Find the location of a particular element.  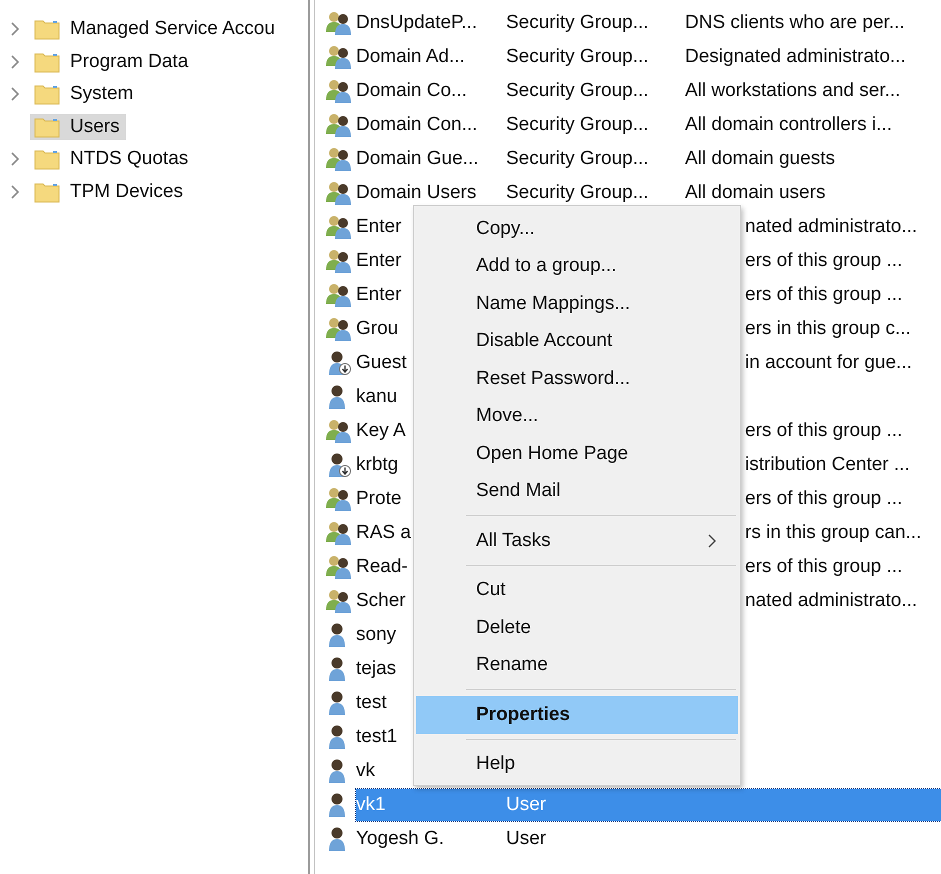

name-cell: Grou is located at coordinates (377, 328).